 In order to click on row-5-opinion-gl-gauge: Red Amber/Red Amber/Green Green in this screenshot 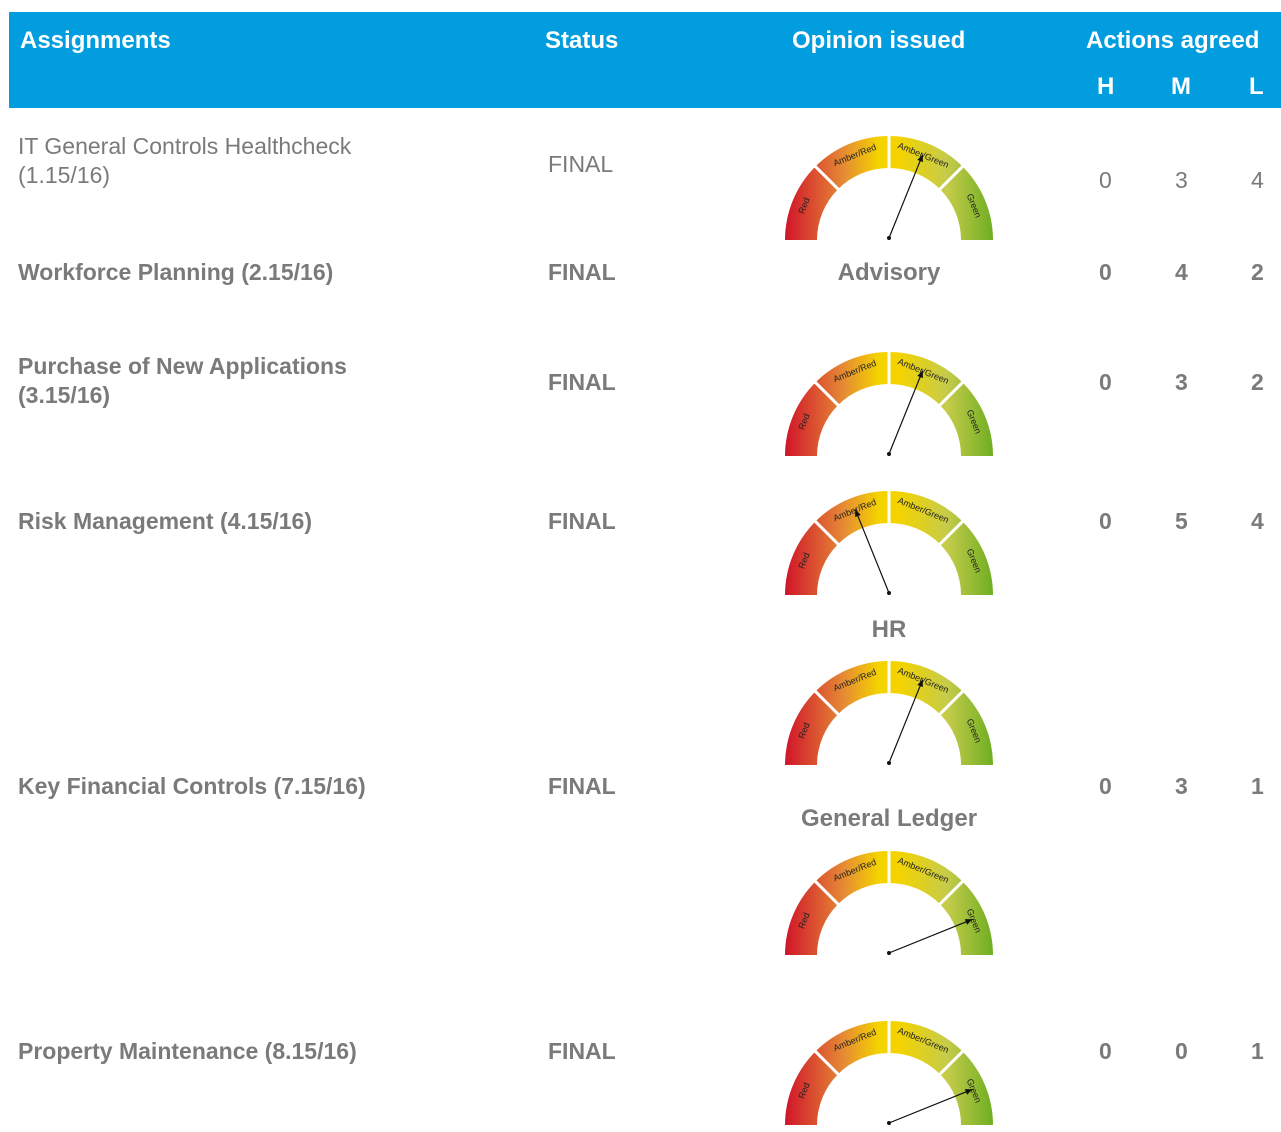, I will do `click(889, 898)`.